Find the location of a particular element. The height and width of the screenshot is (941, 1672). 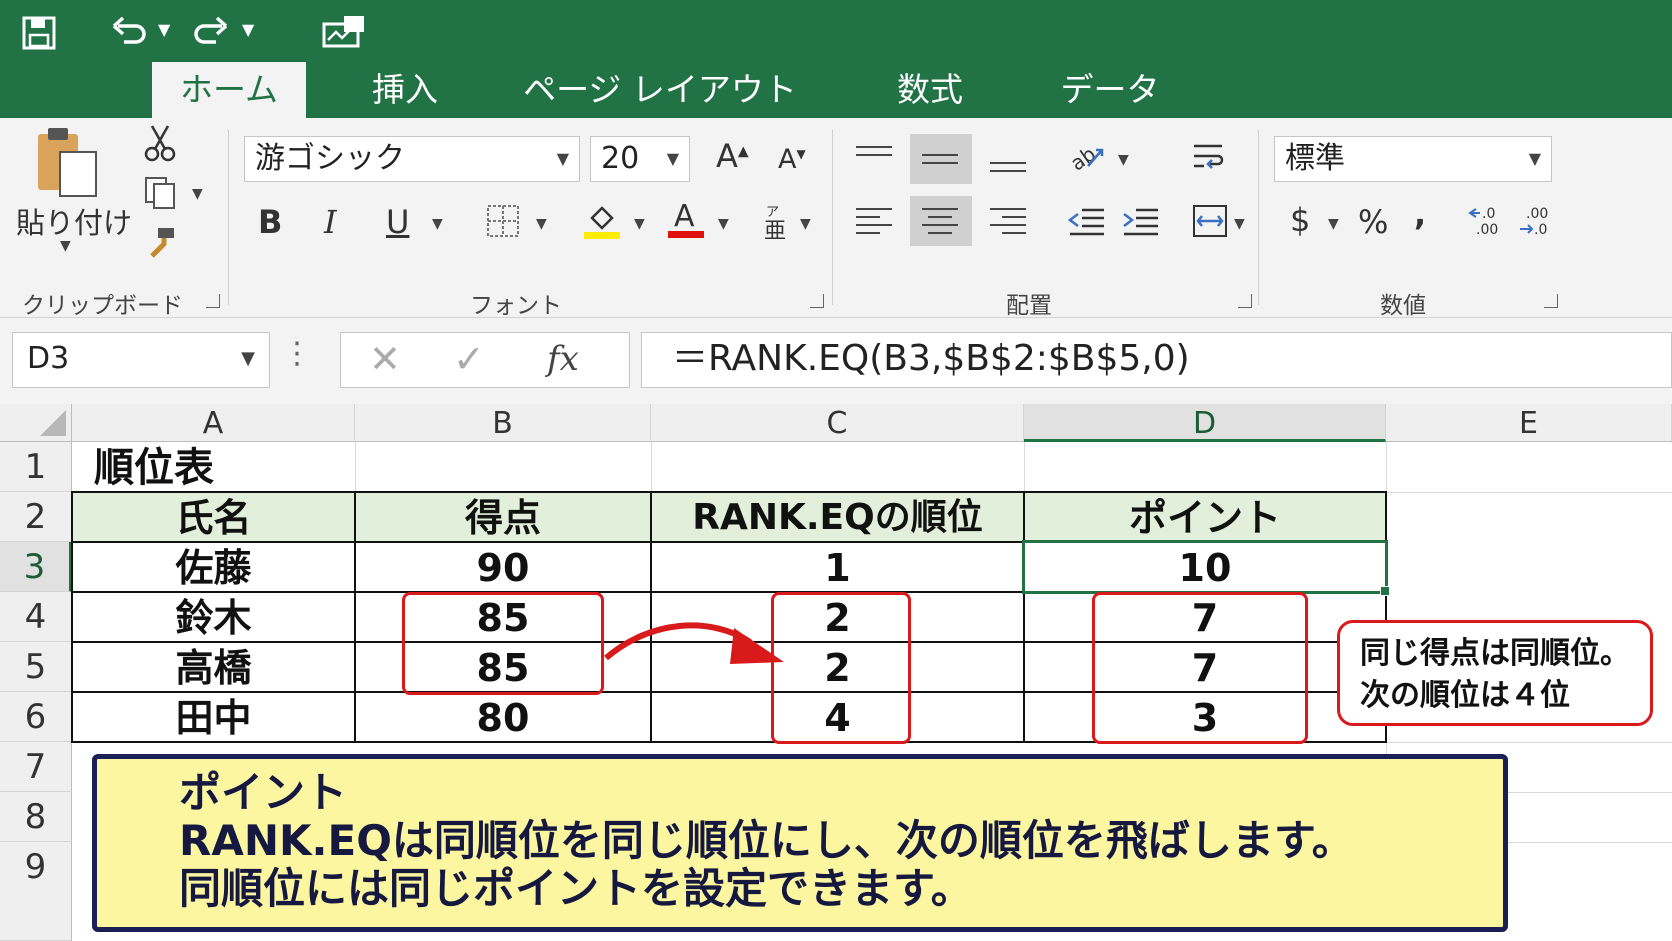

decrease-indent-icon is located at coordinates (1086, 224).